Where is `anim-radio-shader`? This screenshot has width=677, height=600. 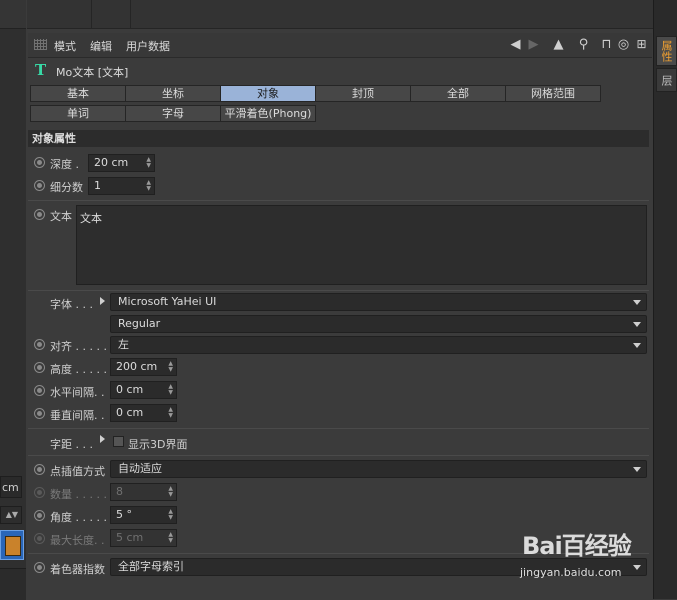 anim-radio-shader is located at coordinates (39, 567).